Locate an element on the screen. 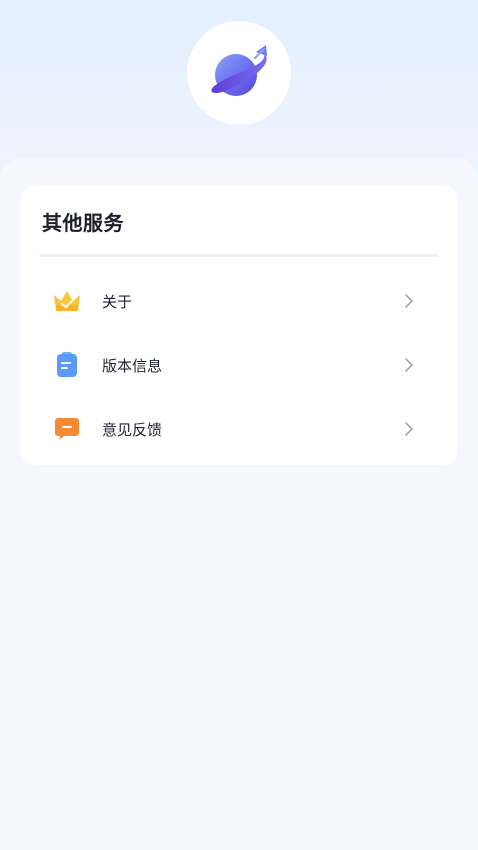 The height and width of the screenshot is (850, 478). menu-item-label: 关于 is located at coordinates (117, 301).